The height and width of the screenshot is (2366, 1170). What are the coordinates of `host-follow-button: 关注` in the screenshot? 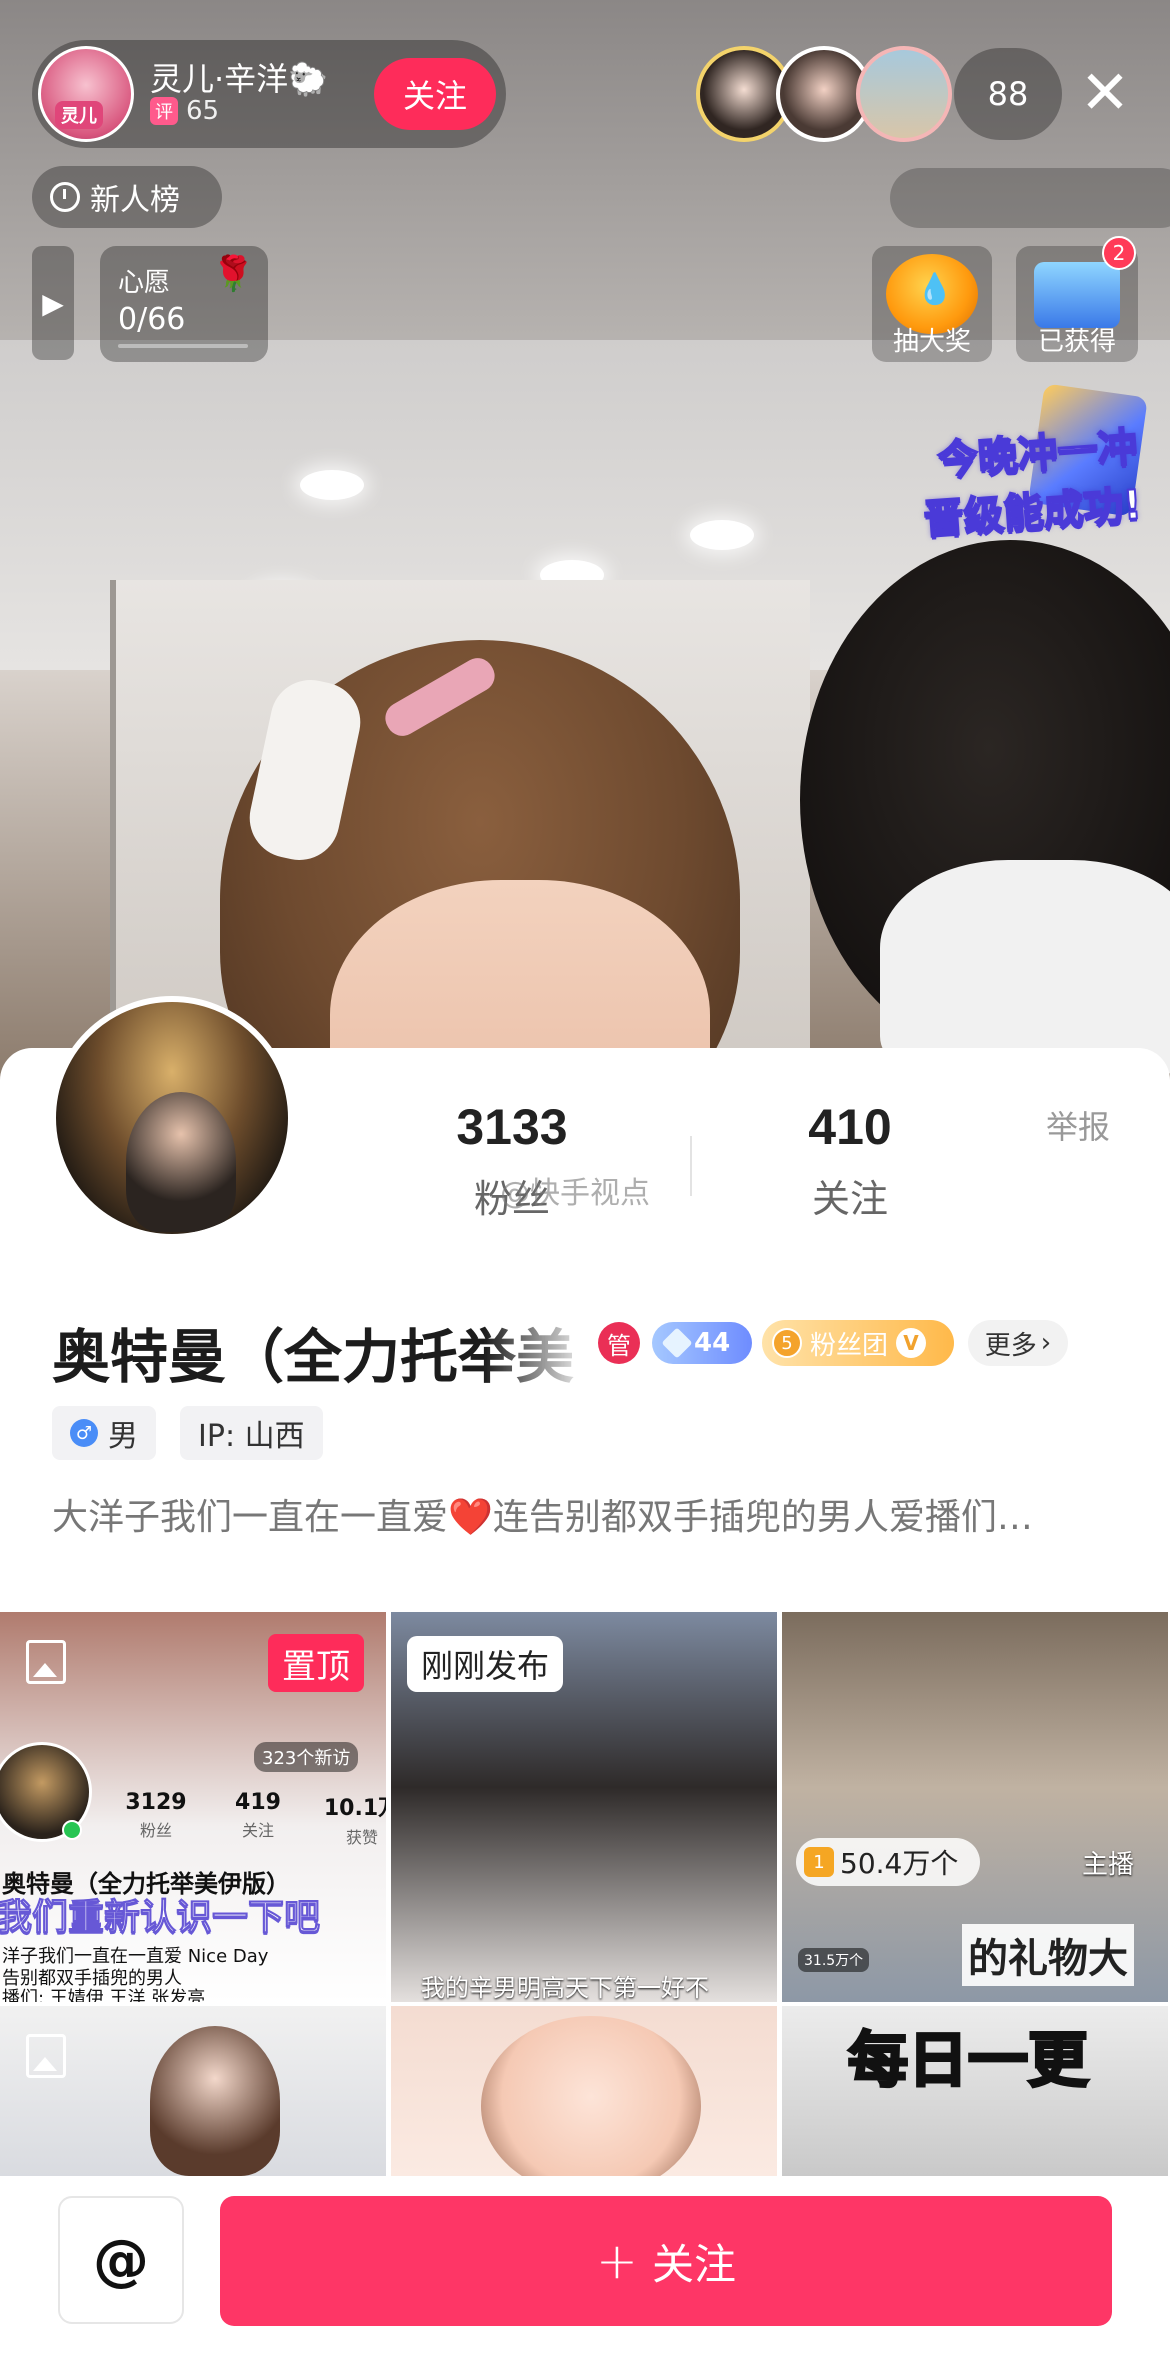 It's located at (435, 94).